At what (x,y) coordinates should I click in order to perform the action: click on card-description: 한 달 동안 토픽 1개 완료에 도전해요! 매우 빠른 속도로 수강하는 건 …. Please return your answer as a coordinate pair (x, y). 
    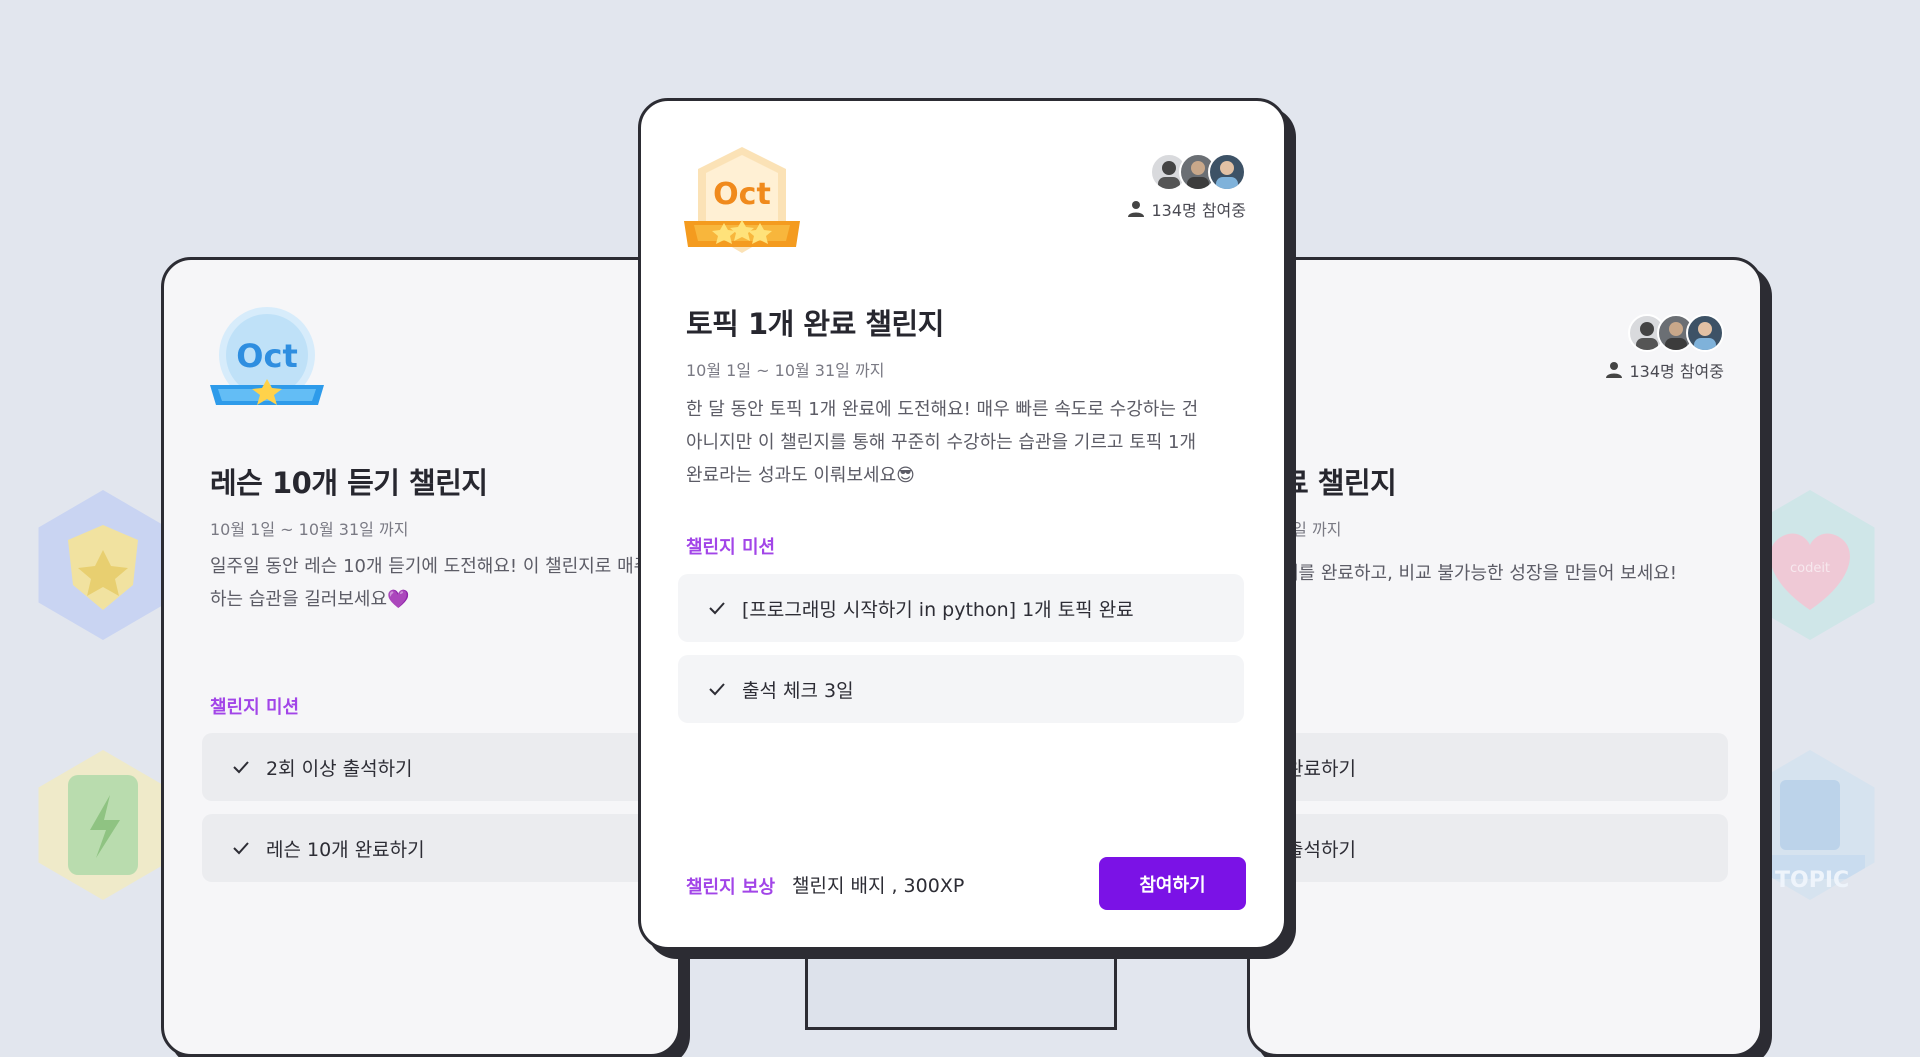
    Looking at the image, I should click on (942, 442).